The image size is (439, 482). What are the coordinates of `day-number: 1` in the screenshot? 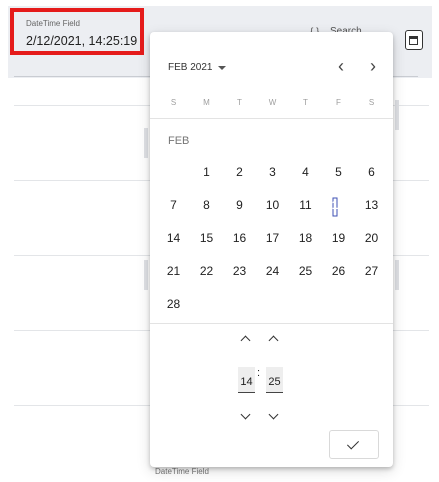 It's located at (206, 172).